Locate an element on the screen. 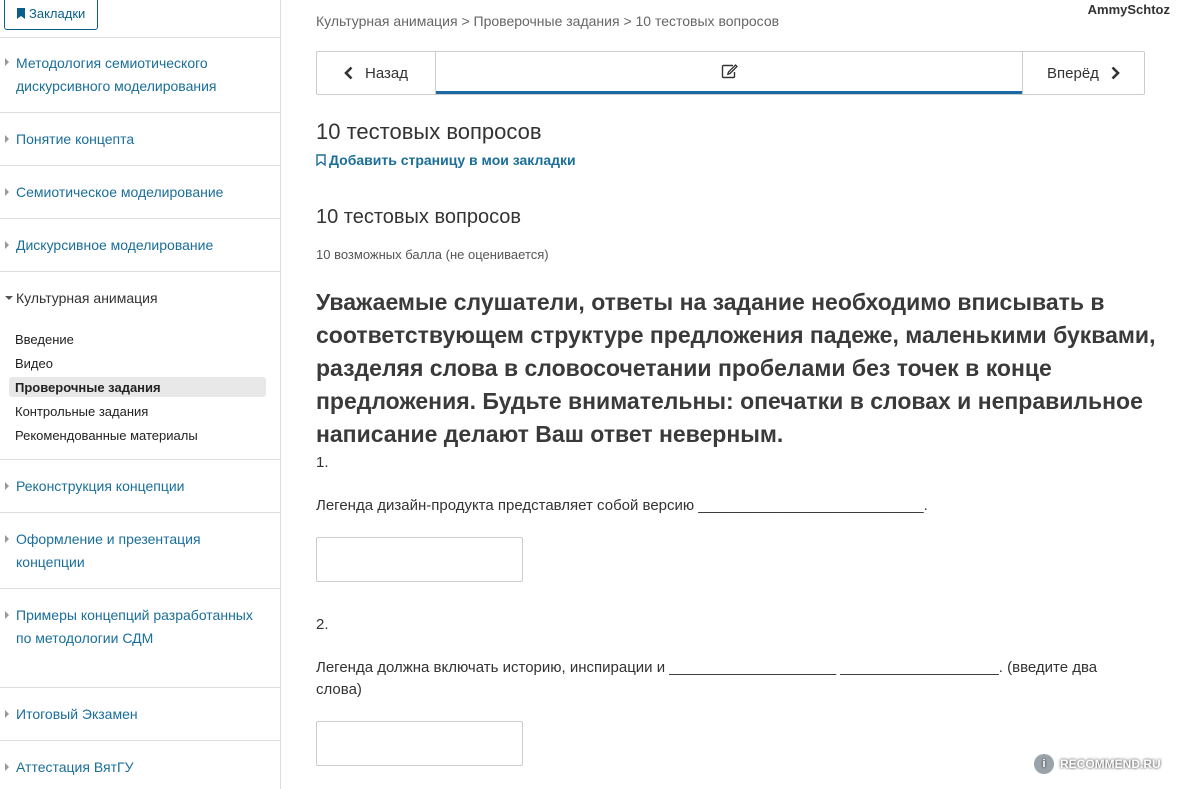 This screenshot has width=1180, height=789. chapter-label: Реконструкция концепции is located at coordinates (100, 486).